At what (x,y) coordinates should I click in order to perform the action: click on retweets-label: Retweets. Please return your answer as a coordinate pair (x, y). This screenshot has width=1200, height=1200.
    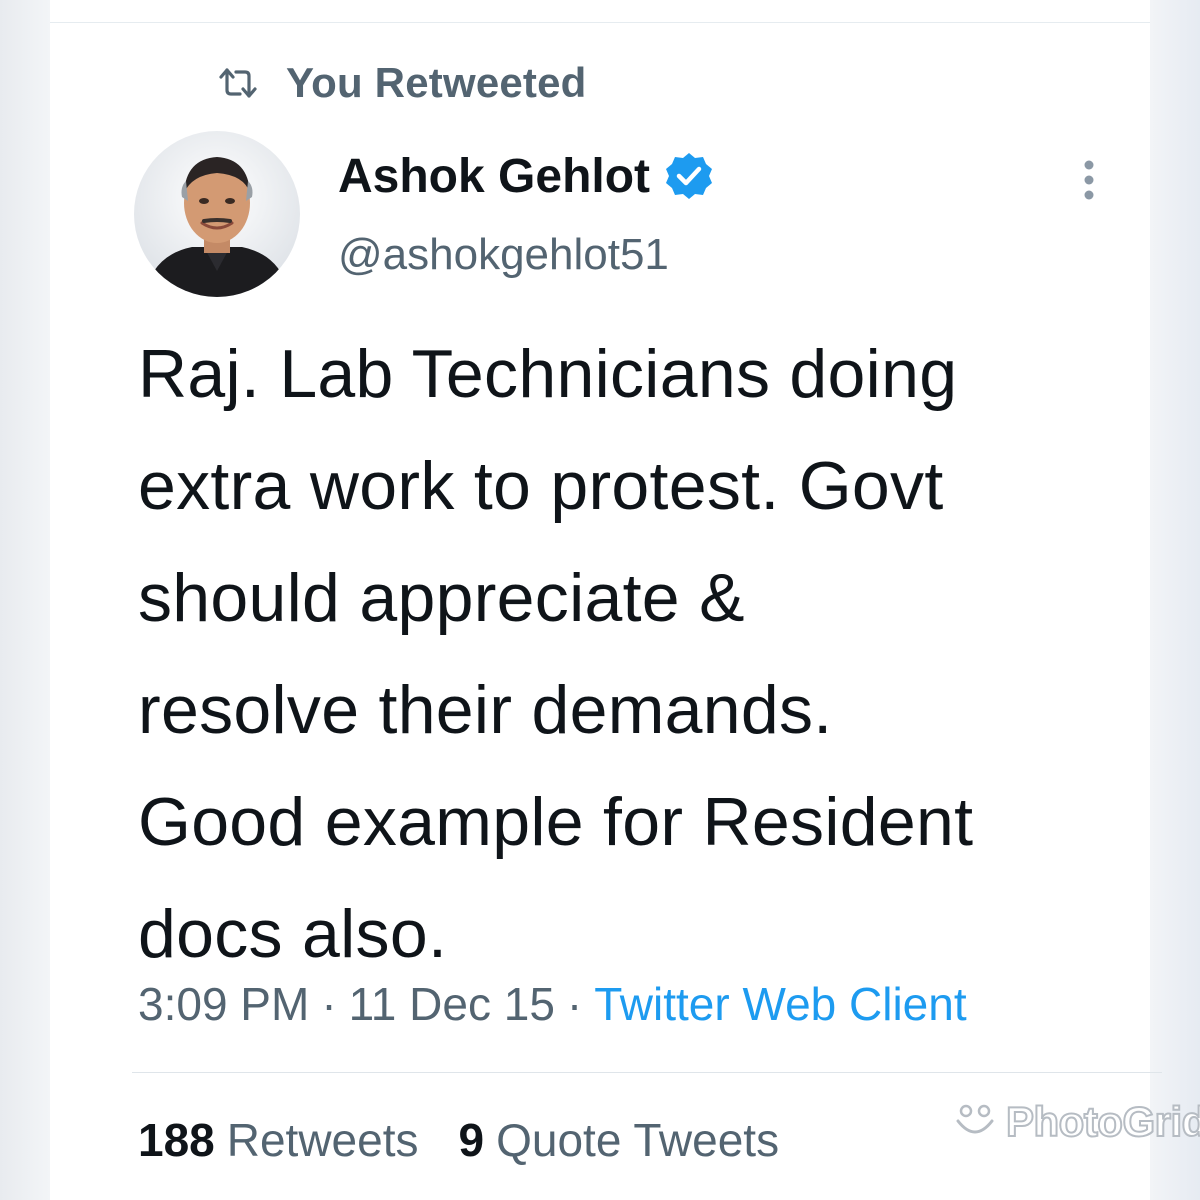
    Looking at the image, I should click on (322, 1140).